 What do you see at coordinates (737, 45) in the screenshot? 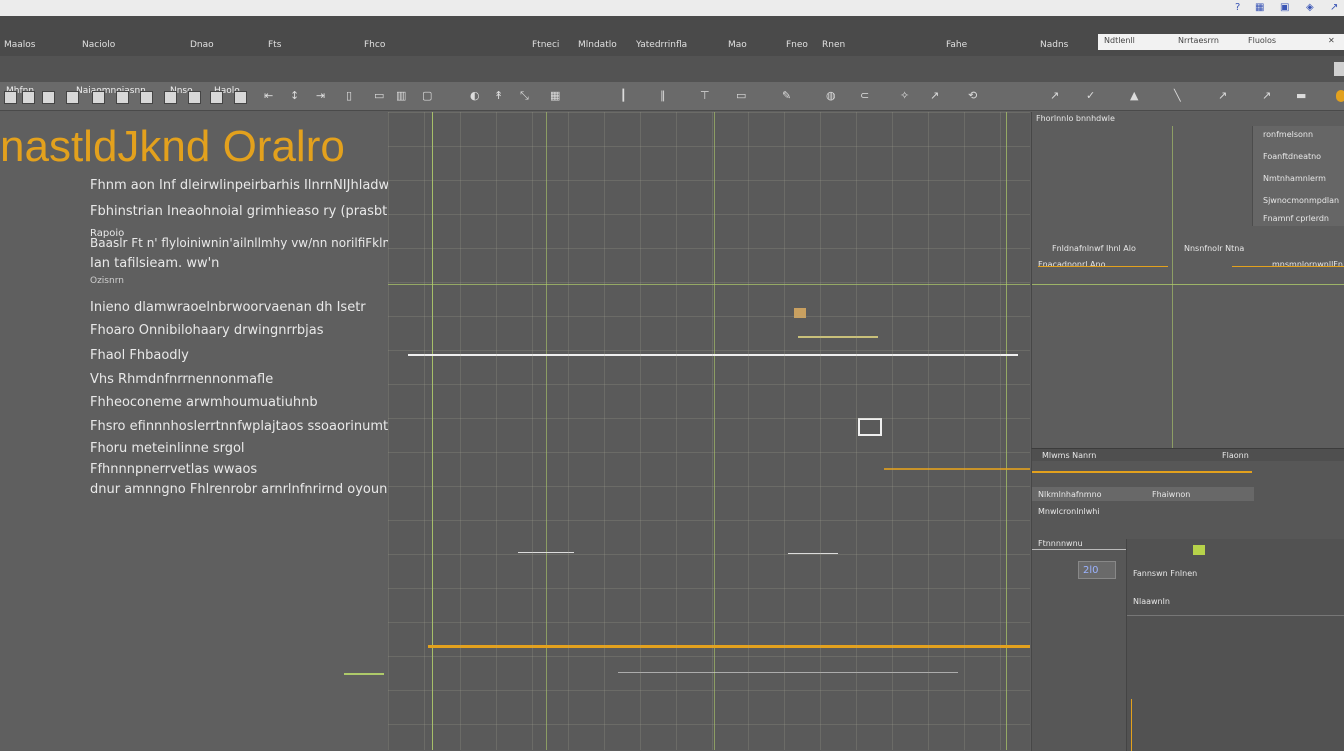
I see `menu-item: Mao` at bounding box center [737, 45].